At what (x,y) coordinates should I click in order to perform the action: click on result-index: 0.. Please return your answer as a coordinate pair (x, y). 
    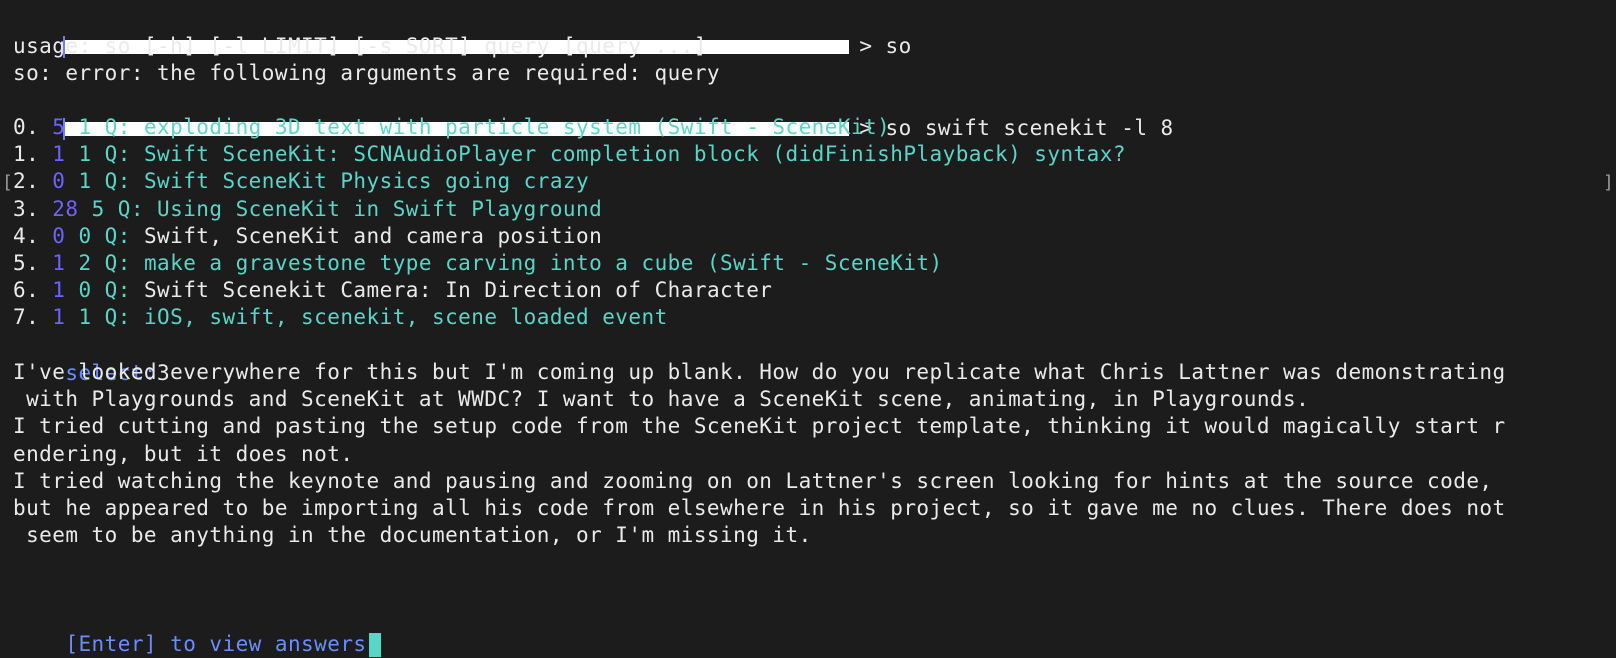
    Looking at the image, I should click on (26, 127).